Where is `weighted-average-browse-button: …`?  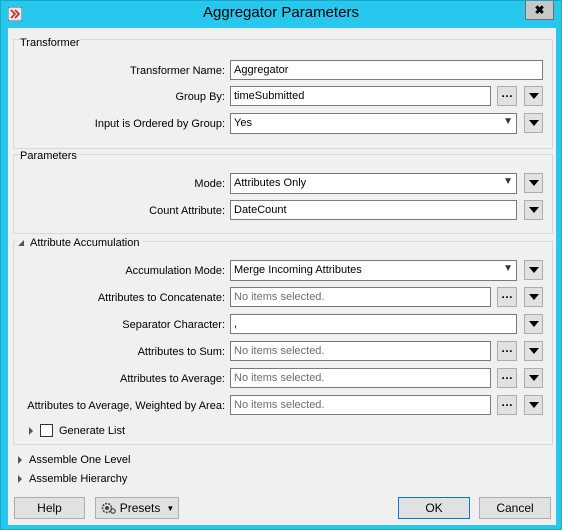
weighted-average-browse-button: … is located at coordinates (507, 405).